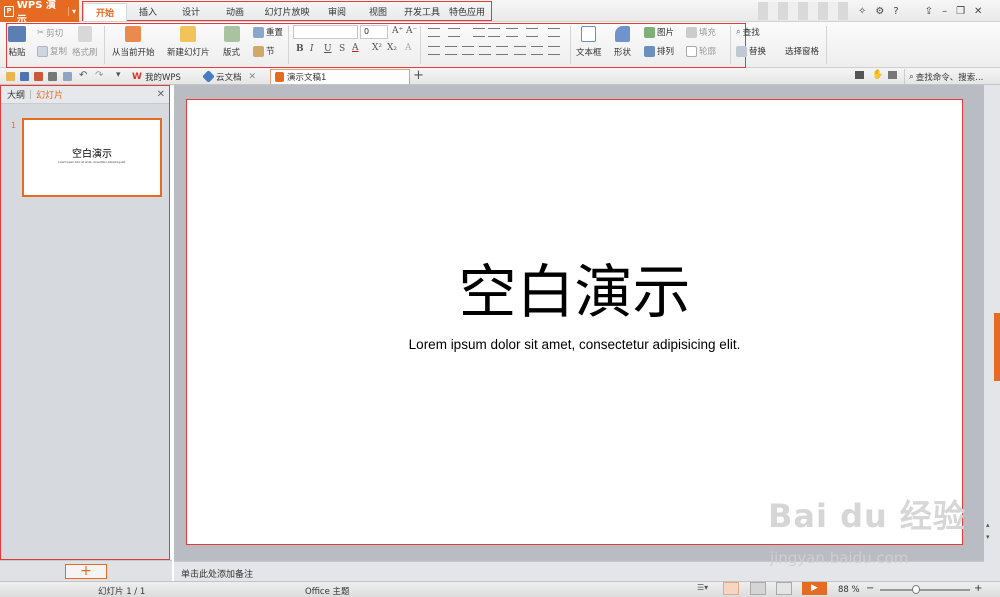 Image resolution: width=1000 pixels, height=597 pixels. Describe the element at coordinates (960, 11) in the screenshot. I see `restore-button: ❐` at that location.